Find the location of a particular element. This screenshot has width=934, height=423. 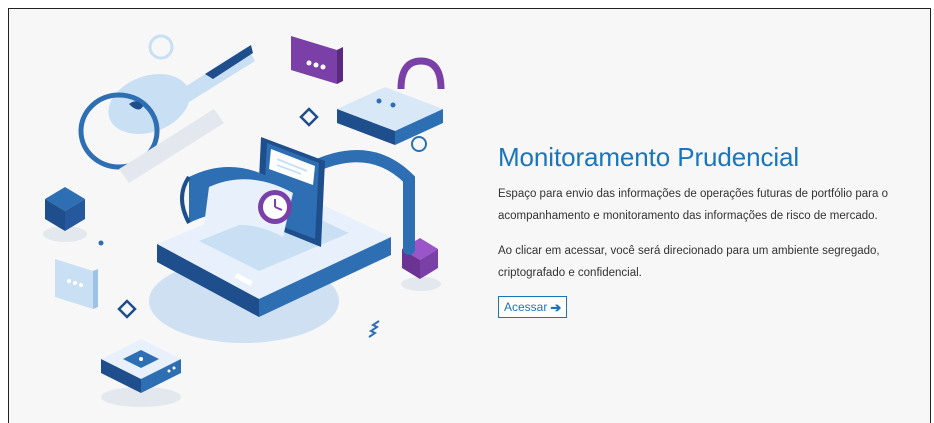

router-icon is located at coordinates (141, 373).